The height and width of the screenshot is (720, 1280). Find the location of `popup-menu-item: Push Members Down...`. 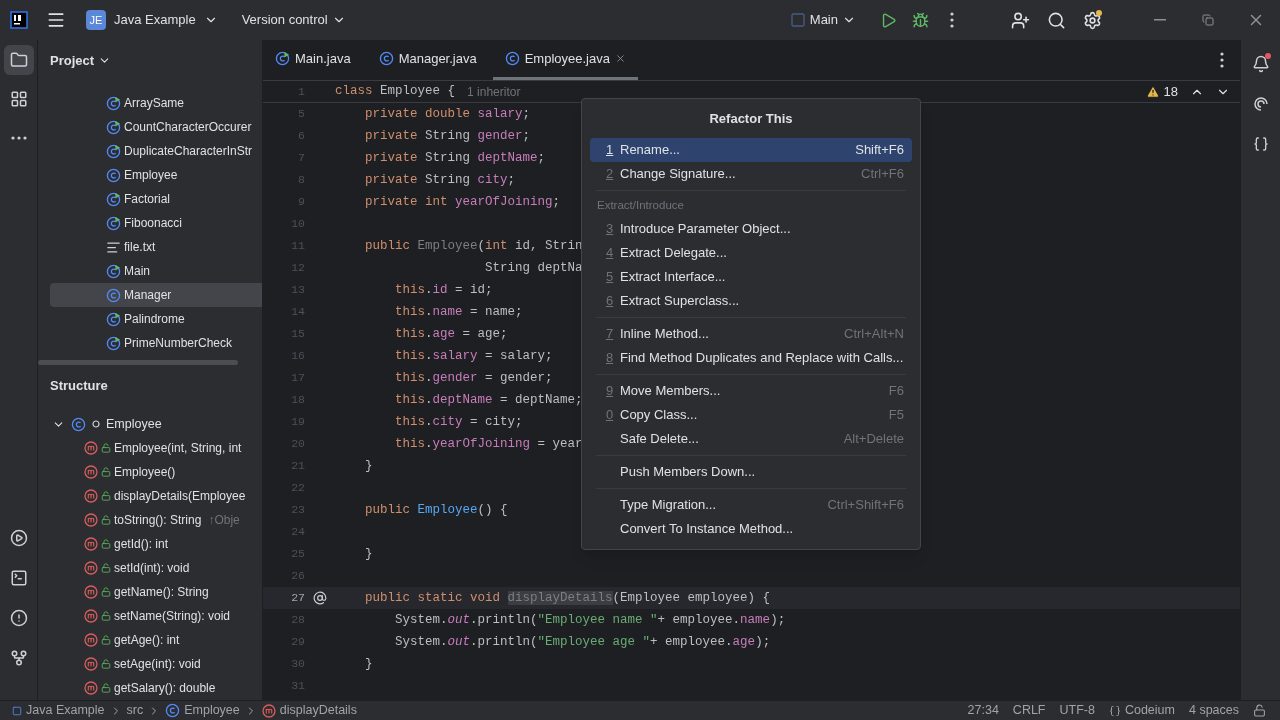

popup-menu-item: Push Members Down... is located at coordinates (751, 472).